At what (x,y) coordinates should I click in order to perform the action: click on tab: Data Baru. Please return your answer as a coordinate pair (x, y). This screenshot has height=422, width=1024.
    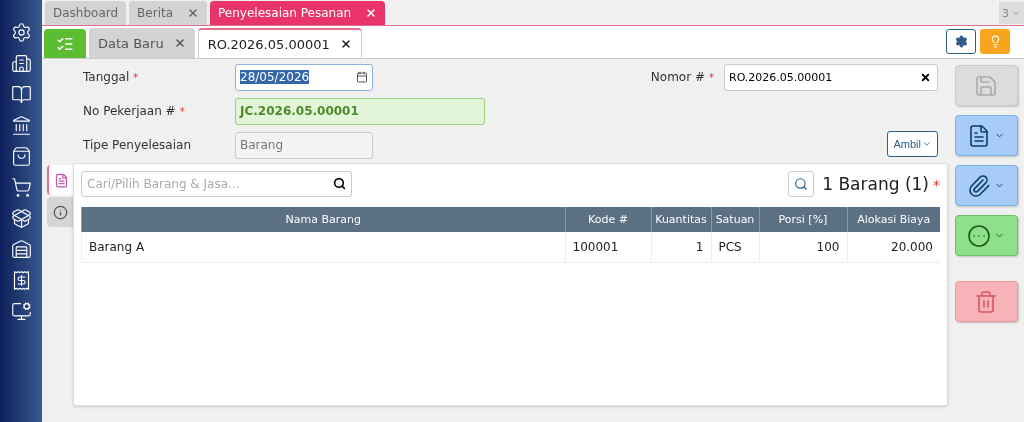
    Looking at the image, I should click on (142, 43).